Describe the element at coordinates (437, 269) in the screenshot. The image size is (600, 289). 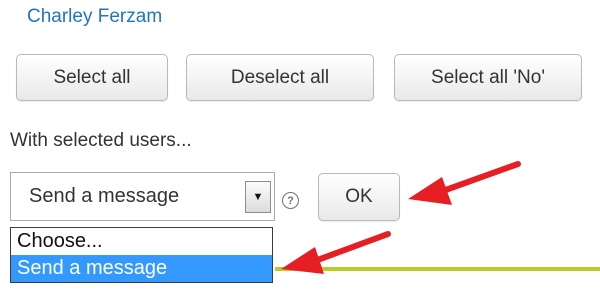
I see `accent-divider-line` at that location.